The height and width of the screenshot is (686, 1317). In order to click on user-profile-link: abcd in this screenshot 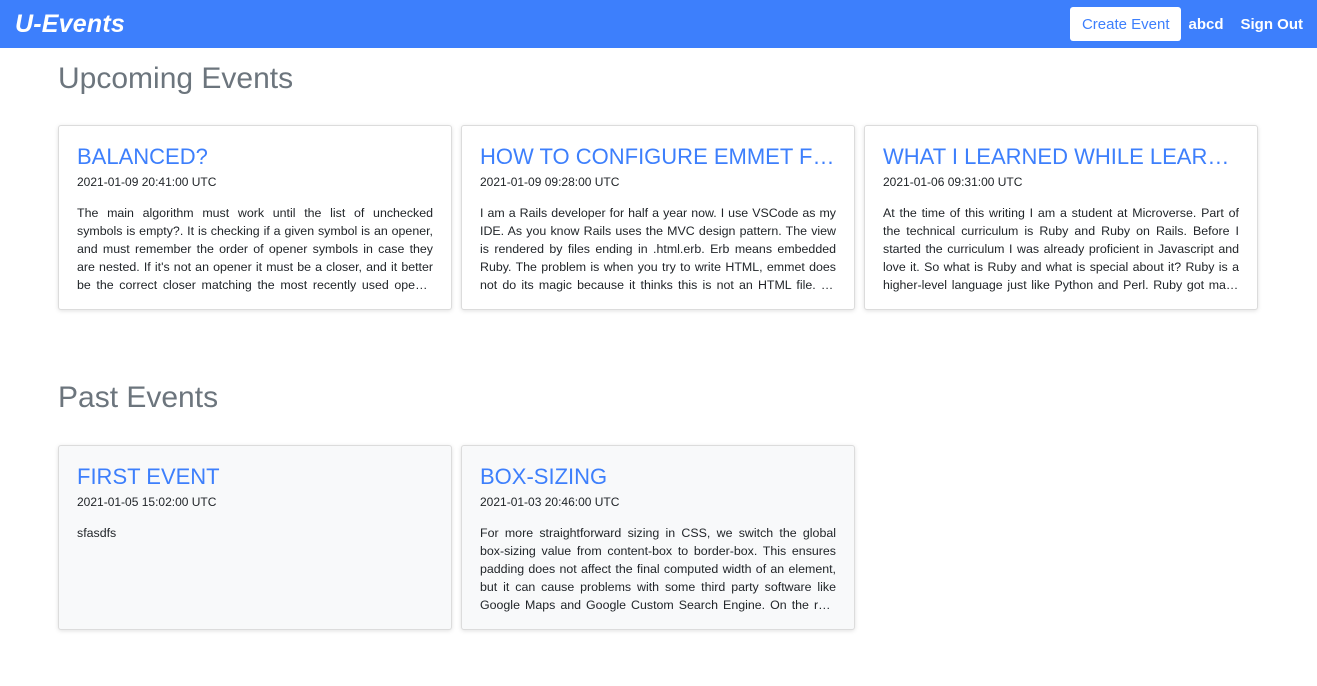, I will do `click(1205, 24)`.